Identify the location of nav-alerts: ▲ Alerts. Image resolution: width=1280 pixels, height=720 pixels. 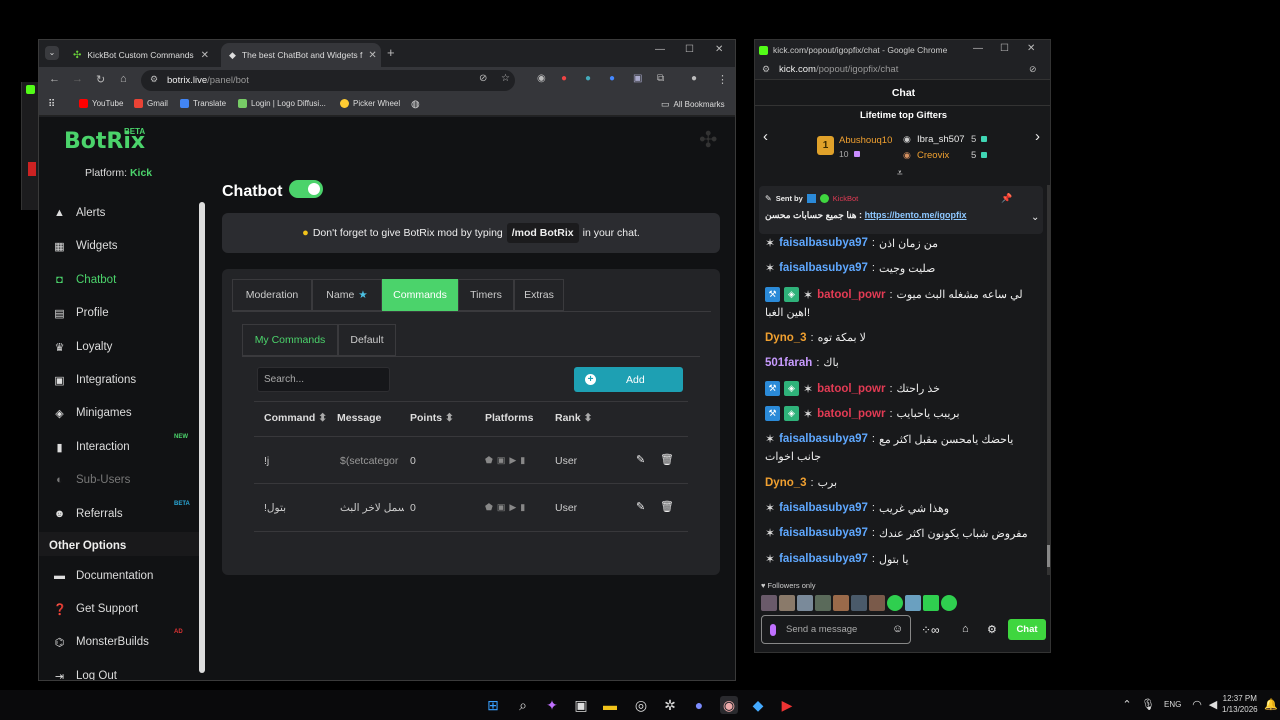
(128, 213).